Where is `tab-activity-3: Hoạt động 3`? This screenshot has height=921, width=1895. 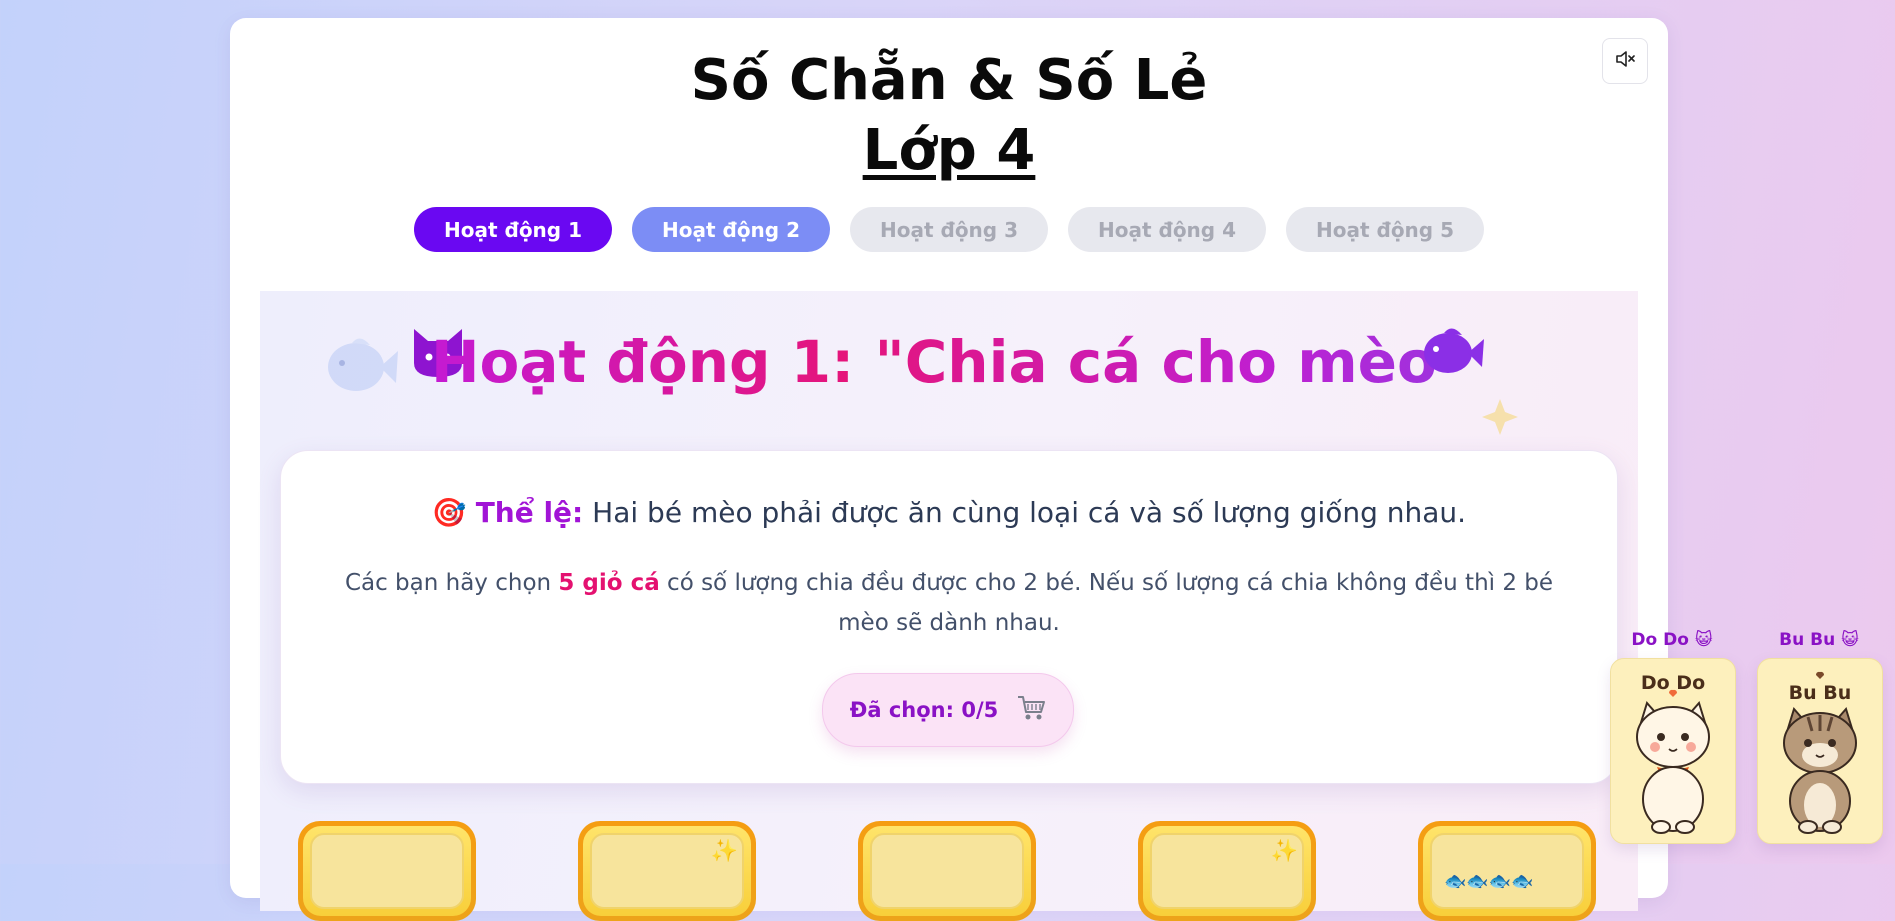
tab-activity-3: Hoạt động 3 is located at coordinates (949, 229).